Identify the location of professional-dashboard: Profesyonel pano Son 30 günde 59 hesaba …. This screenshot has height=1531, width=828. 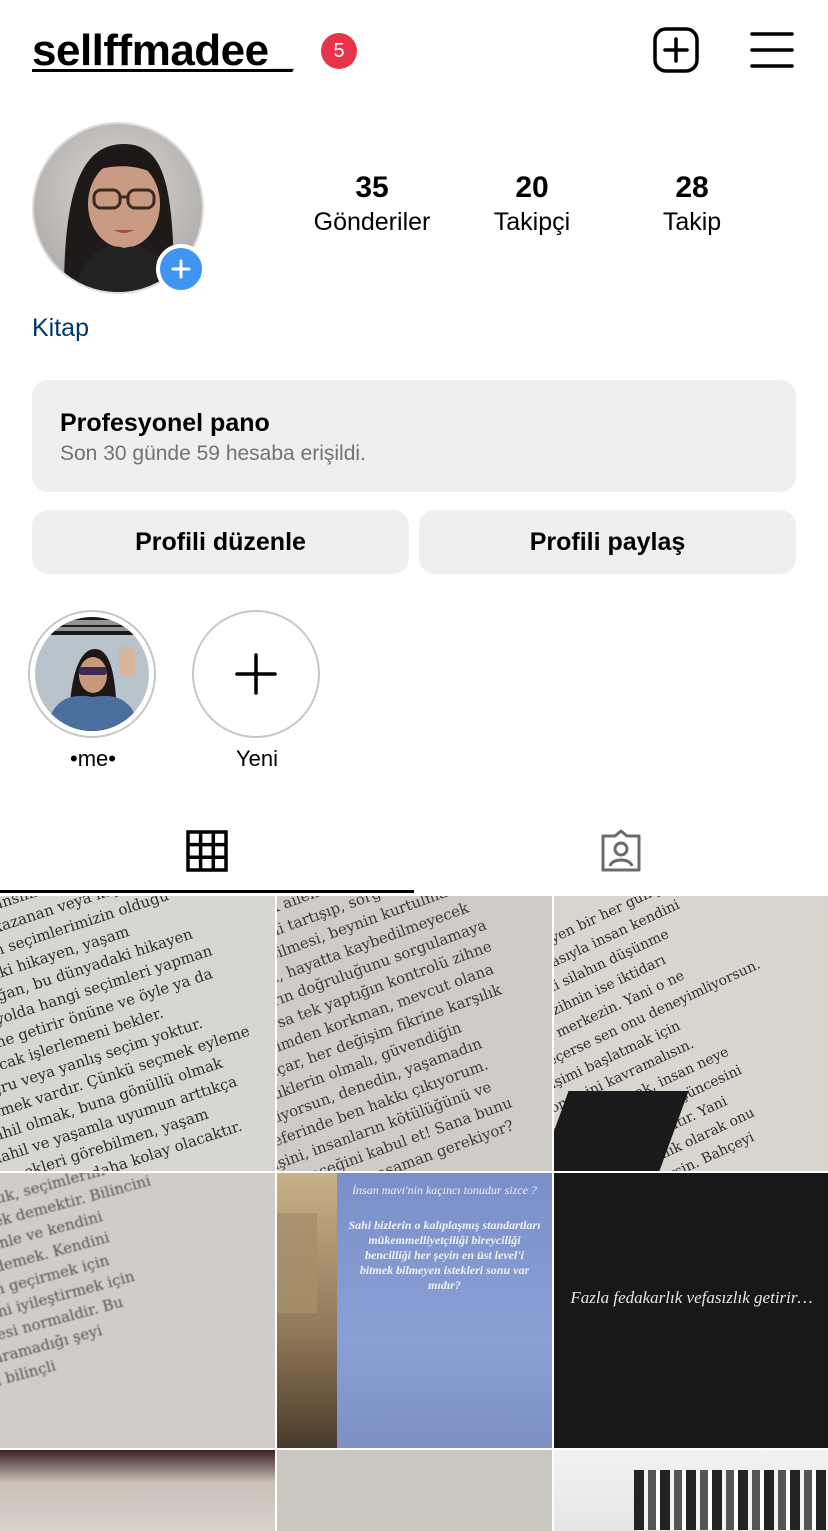
(414, 436).